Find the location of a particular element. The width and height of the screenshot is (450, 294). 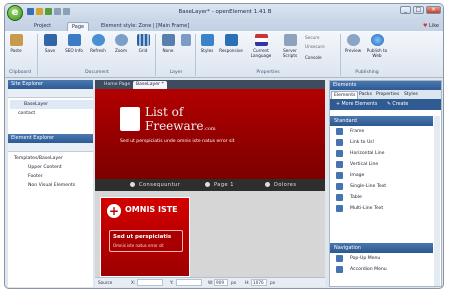

server-scripts-label: Server Scripts is located at coordinates (290, 53).